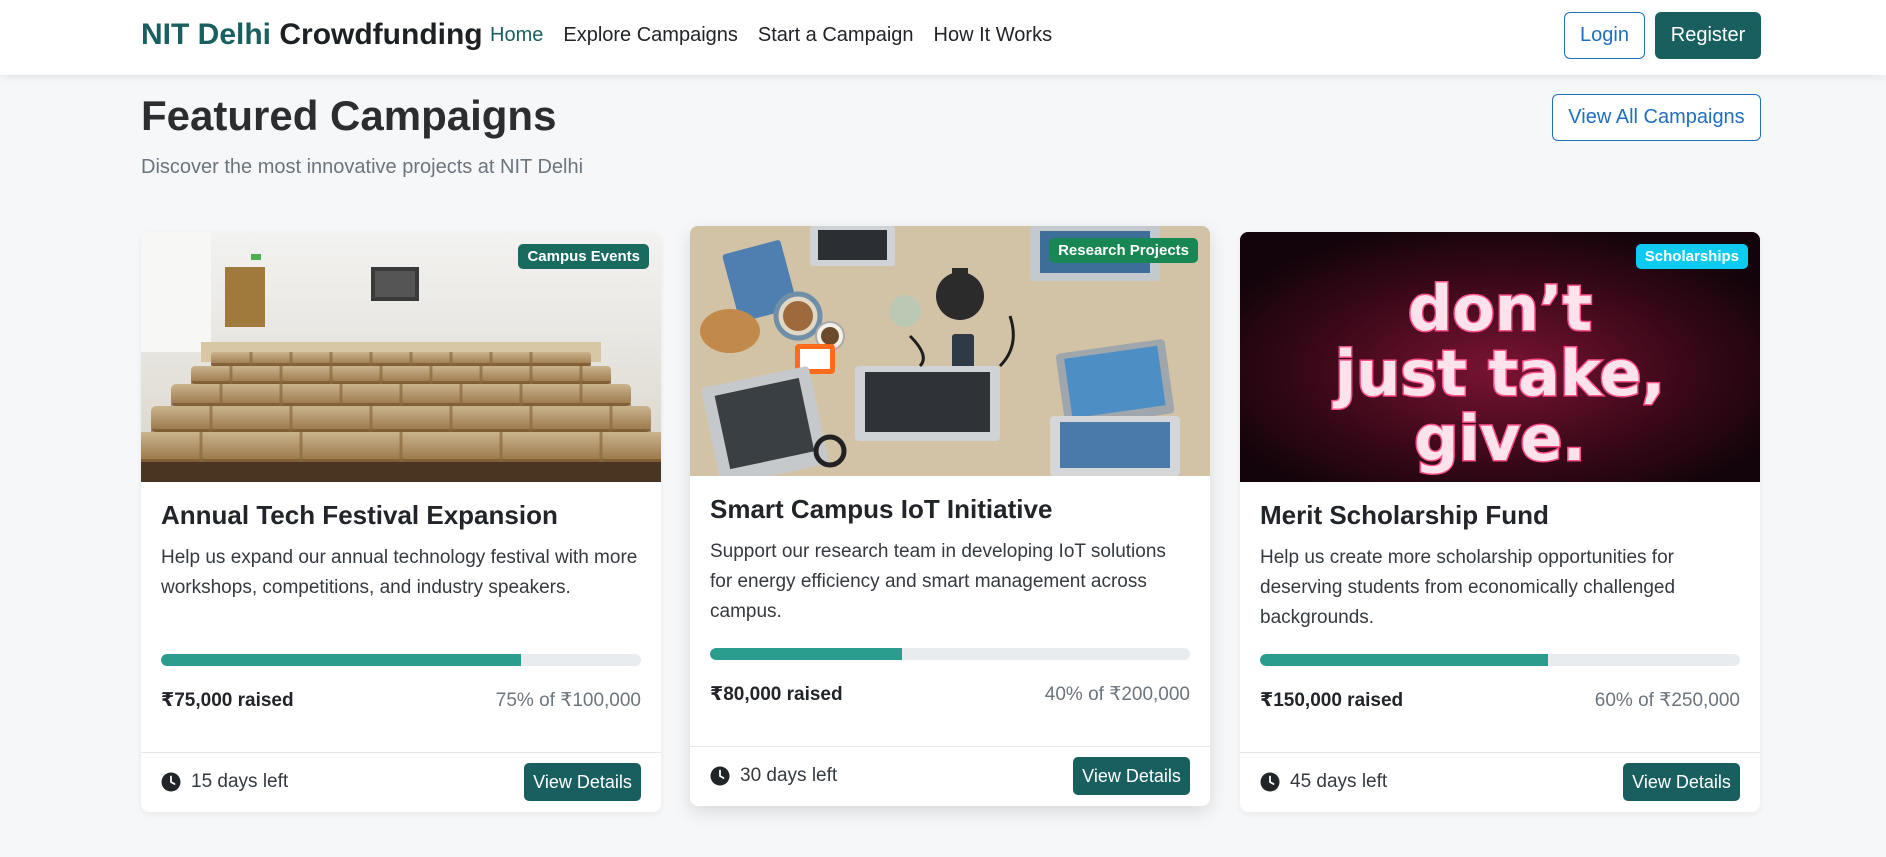 The width and height of the screenshot is (1886, 857). I want to click on register-button: Register, so click(1708, 35).